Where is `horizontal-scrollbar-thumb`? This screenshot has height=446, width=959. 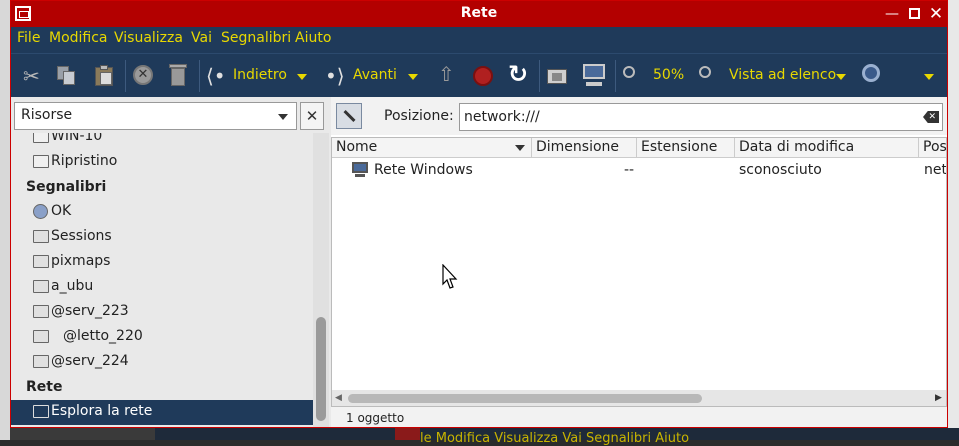 horizontal-scrollbar-thumb is located at coordinates (525, 398).